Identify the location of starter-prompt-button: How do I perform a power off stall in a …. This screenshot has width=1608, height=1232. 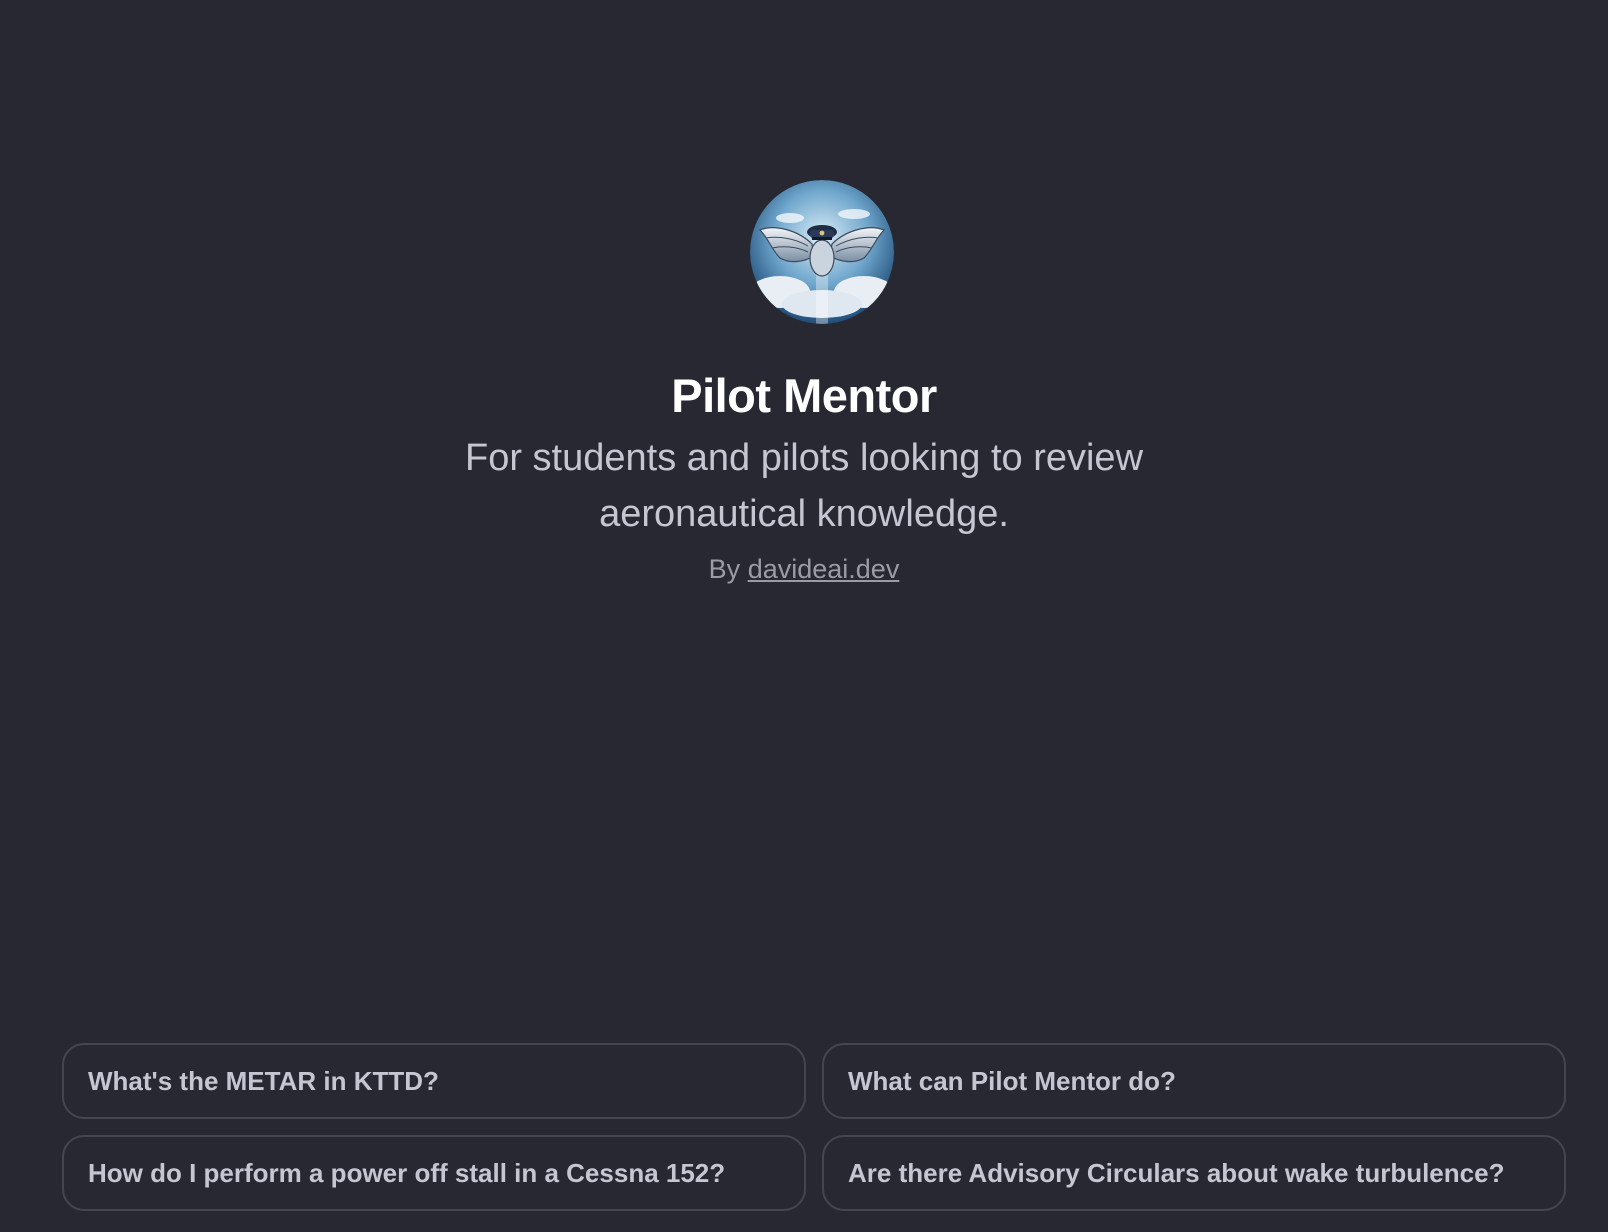
(434, 1173).